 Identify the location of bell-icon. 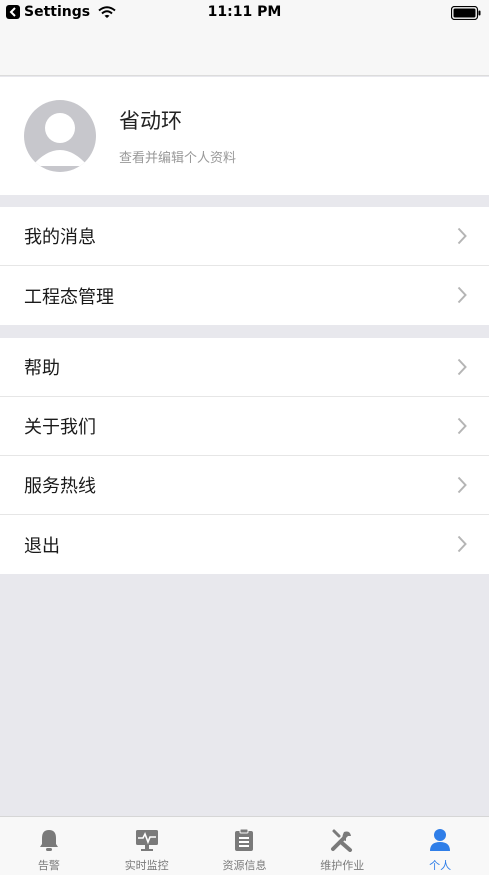
(49, 840).